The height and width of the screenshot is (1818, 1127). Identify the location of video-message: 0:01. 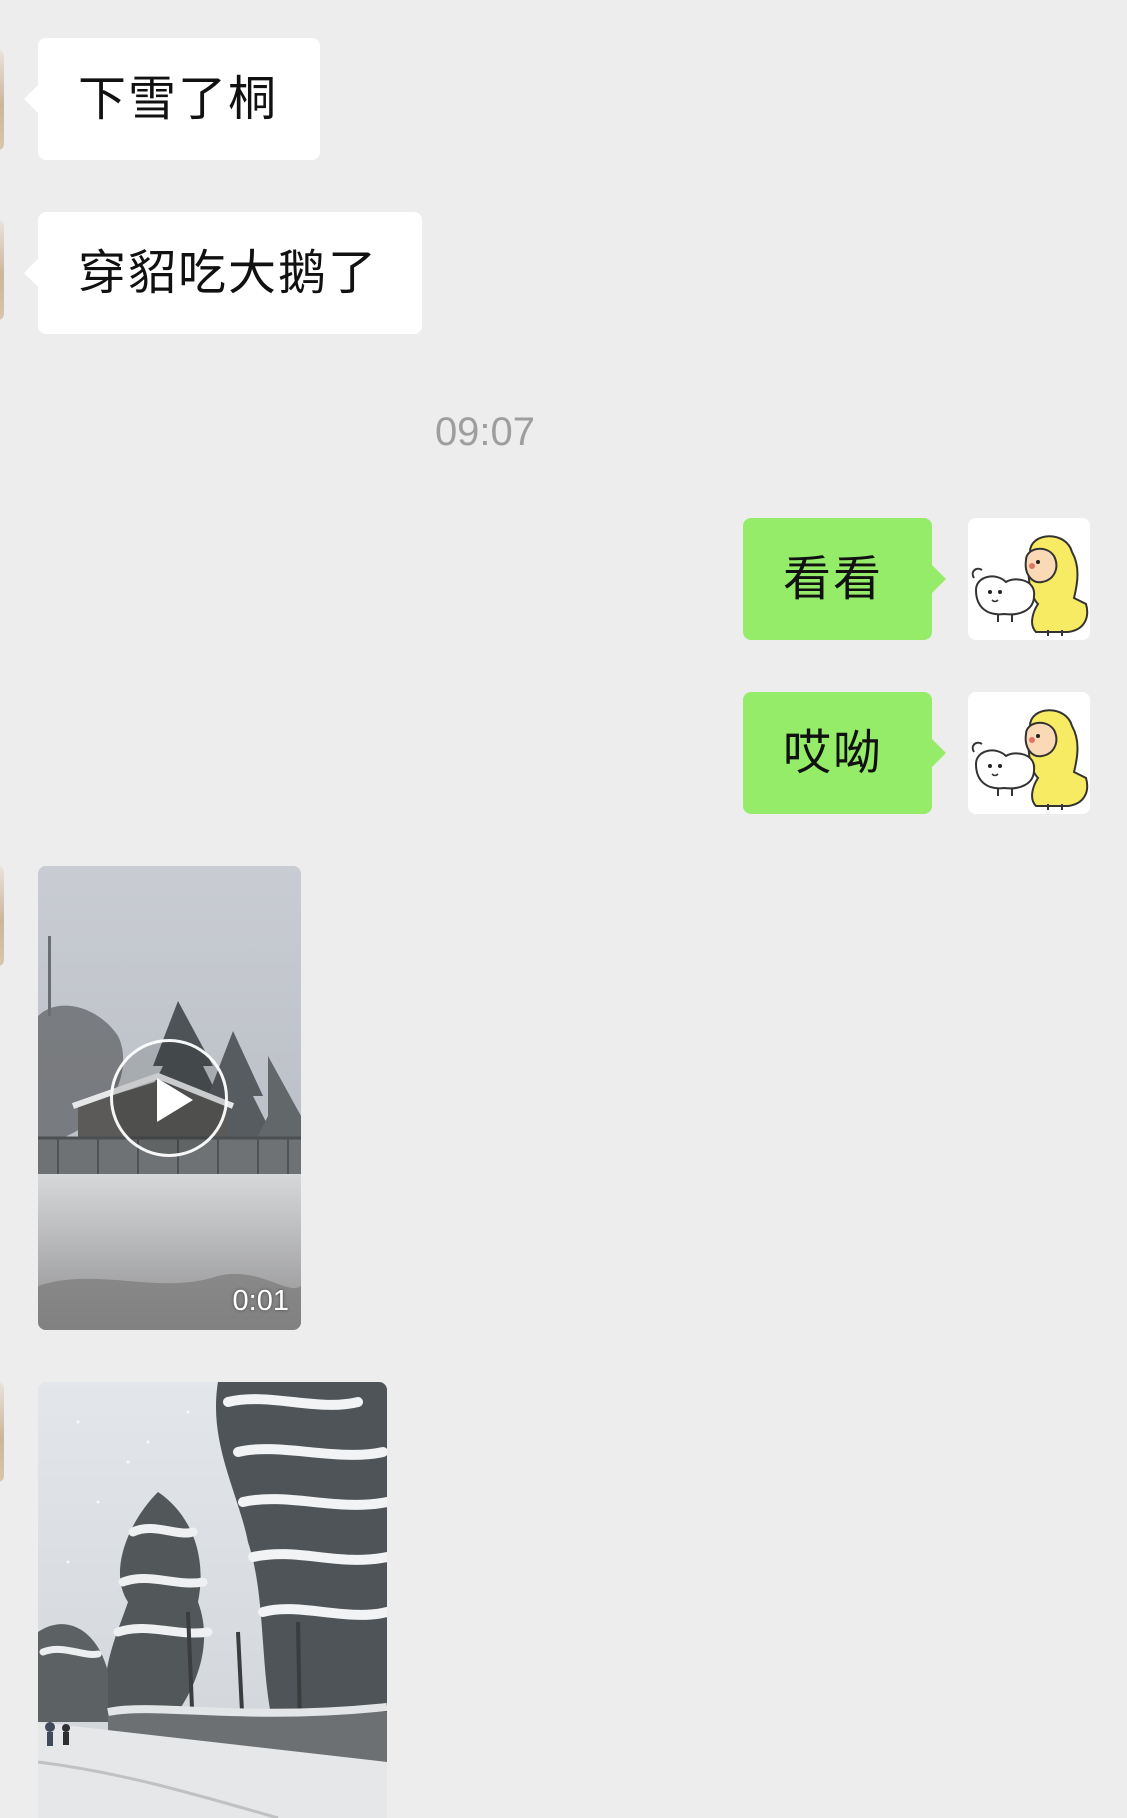
(169, 1098).